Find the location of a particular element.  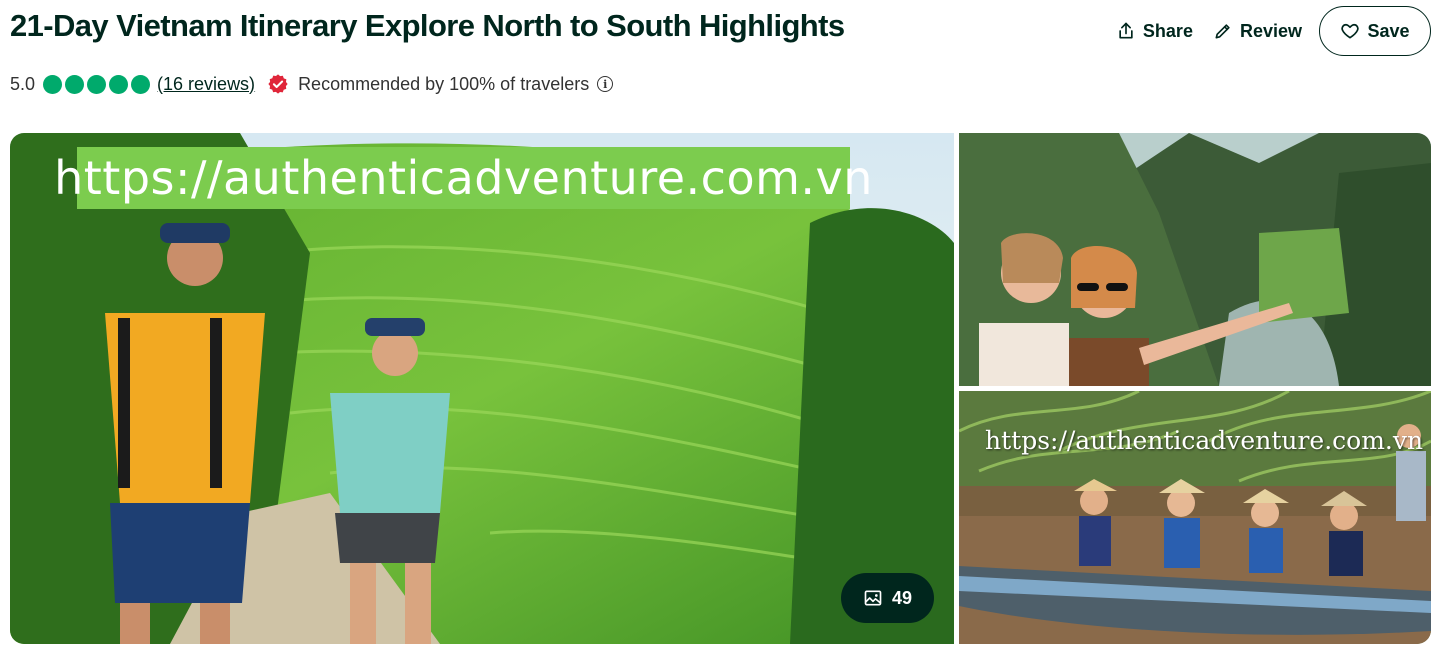

bottom-right-watermark: https://authenticadventure.com.vn is located at coordinates (1204, 440).